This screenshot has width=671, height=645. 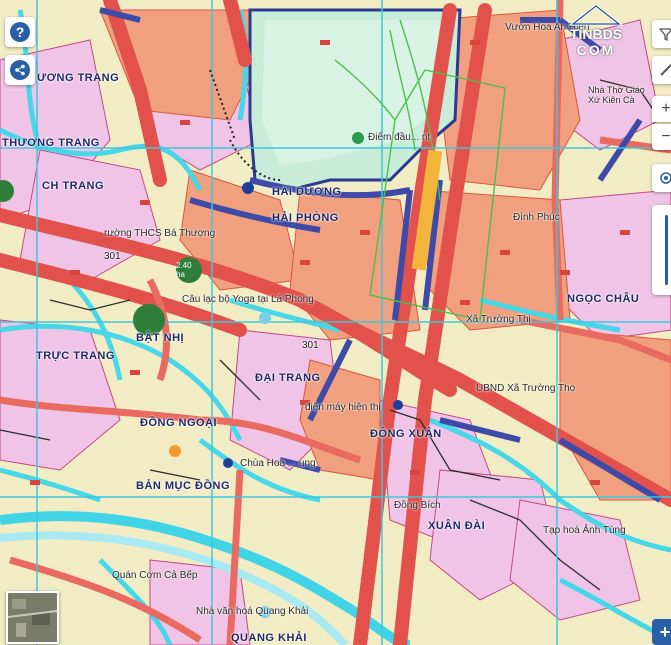 I want to click on label-xa-truong-thi: Xã Trường Thị, so click(x=498, y=319).